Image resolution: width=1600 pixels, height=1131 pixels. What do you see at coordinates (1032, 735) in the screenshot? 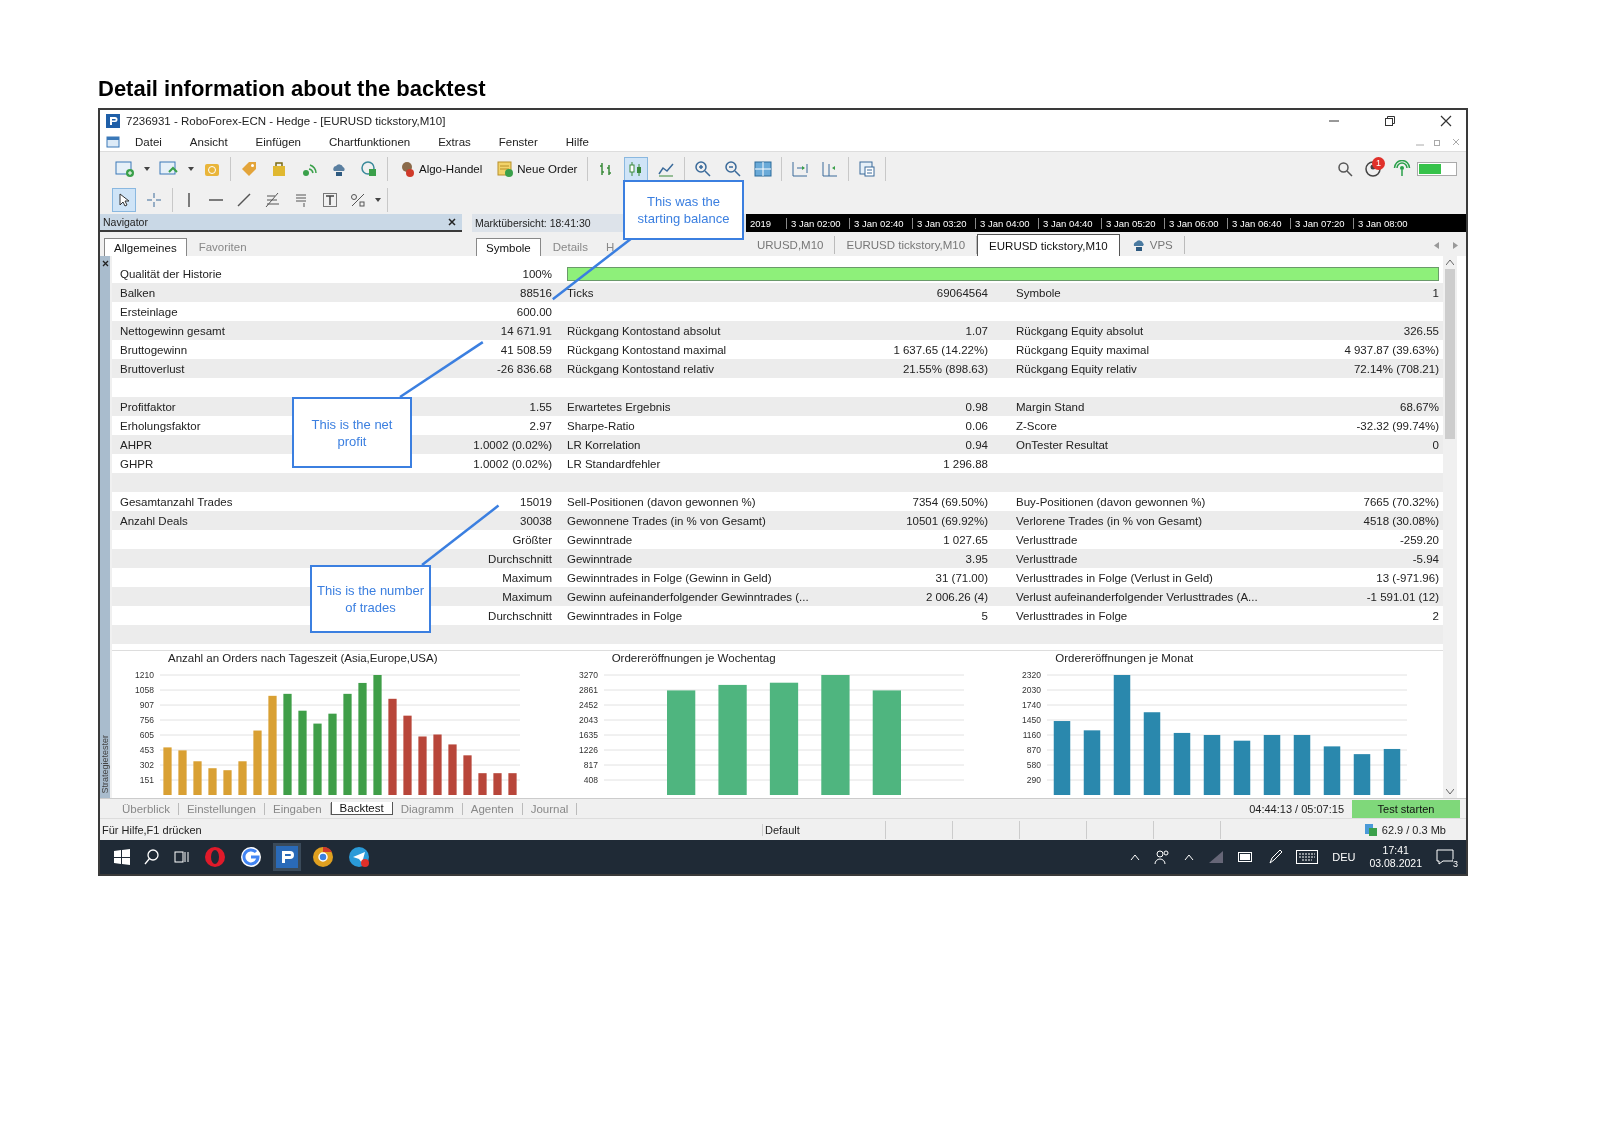
I see `tick-label: 1160` at bounding box center [1032, 735].